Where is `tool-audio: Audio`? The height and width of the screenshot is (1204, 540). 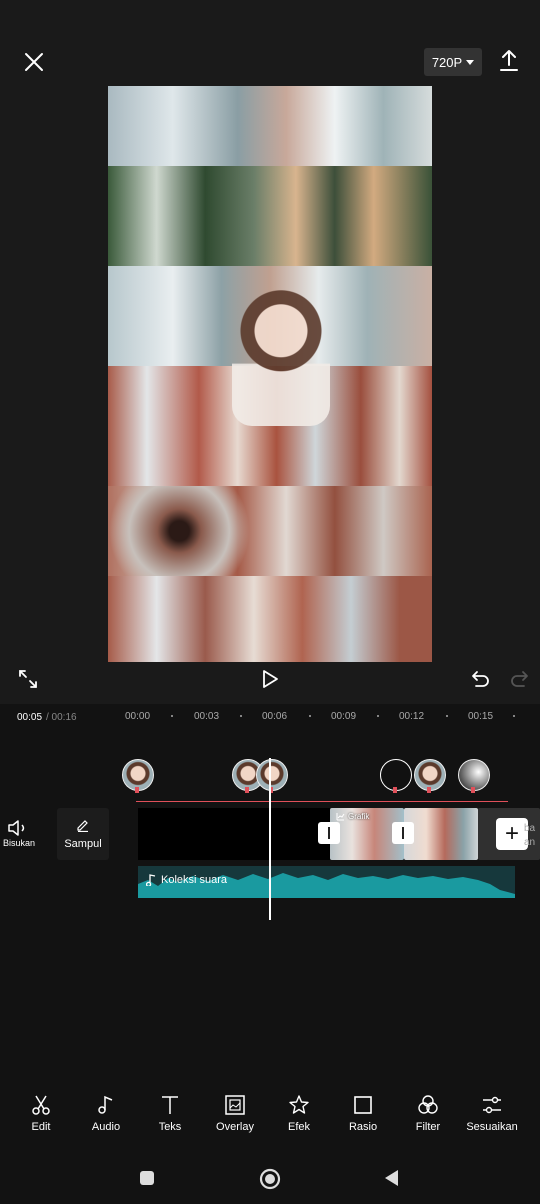 tool-audio: Audio is located at coordinates (106, 1116).